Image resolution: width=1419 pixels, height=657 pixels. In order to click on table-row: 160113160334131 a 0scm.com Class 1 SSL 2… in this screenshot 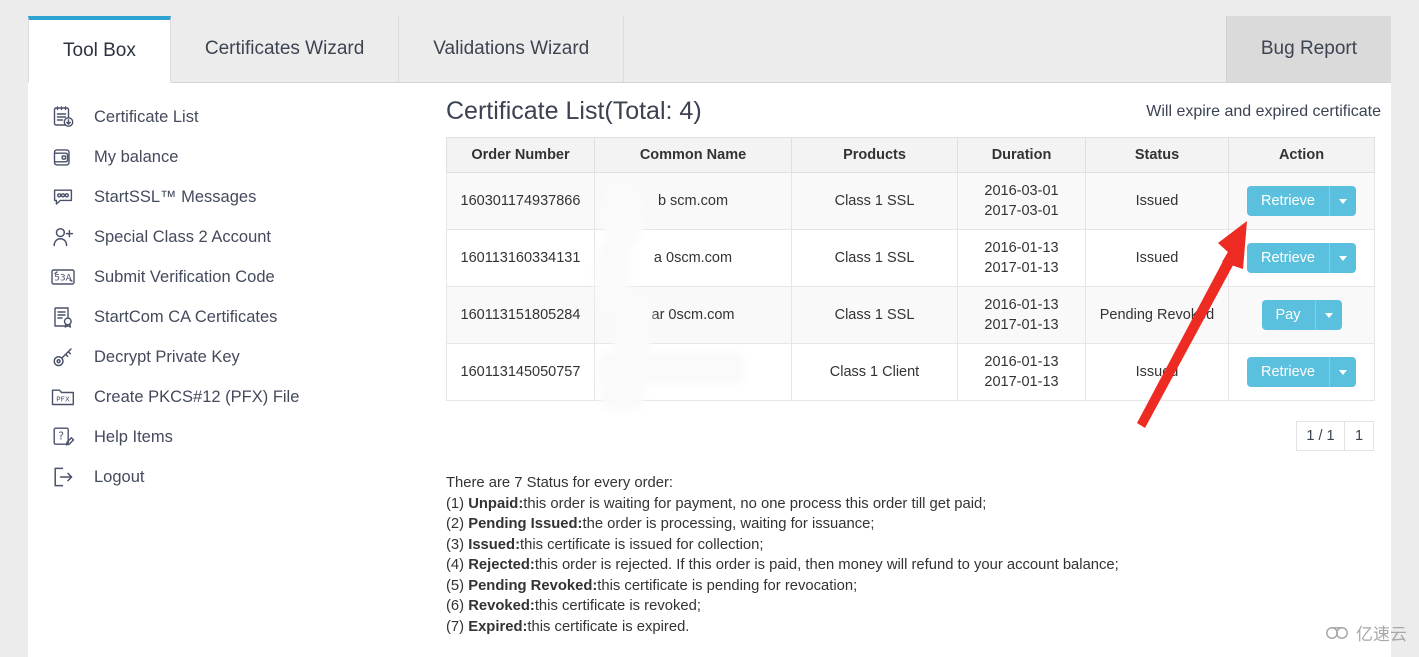, I will do `click(910, 258)`.